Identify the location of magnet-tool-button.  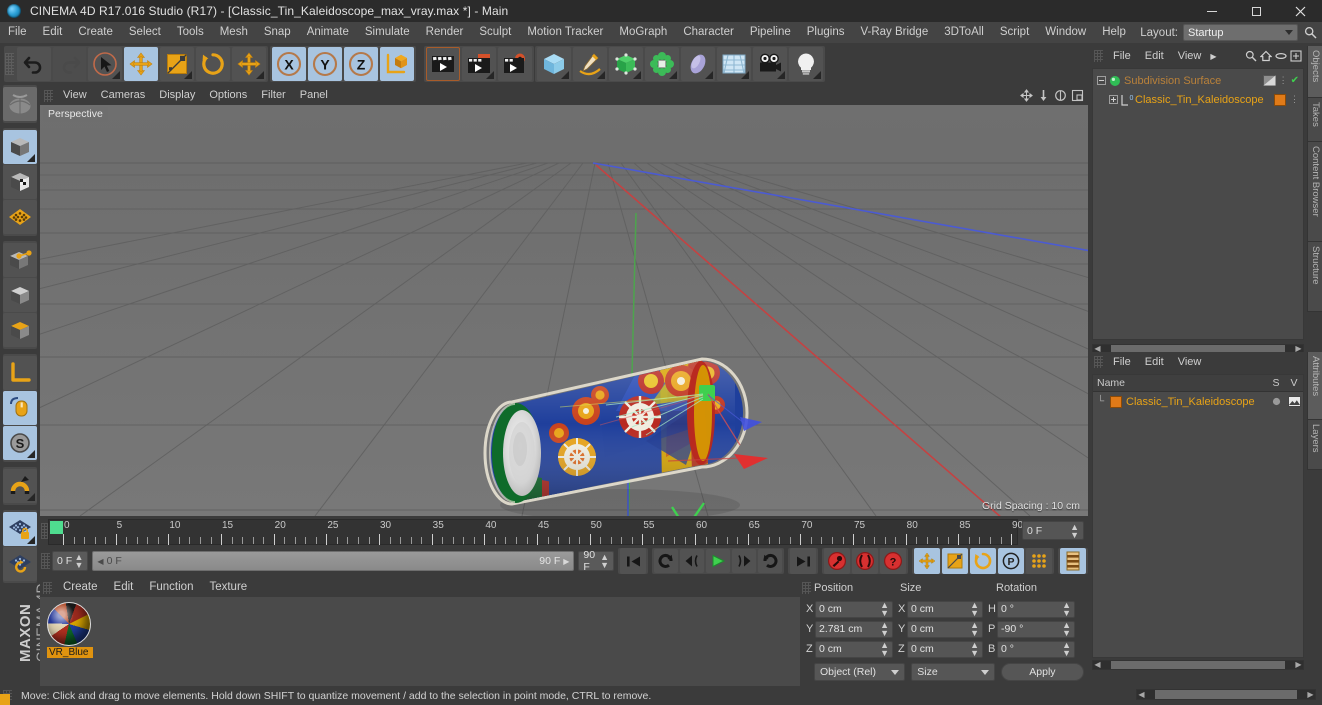
(20, 486).